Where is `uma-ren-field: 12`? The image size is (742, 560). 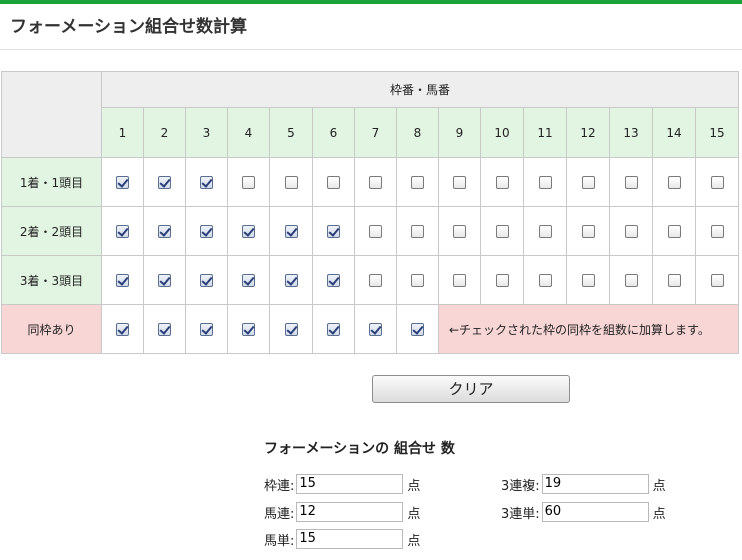
uma-ren-field: 12 is located at coordinates (350, 512).